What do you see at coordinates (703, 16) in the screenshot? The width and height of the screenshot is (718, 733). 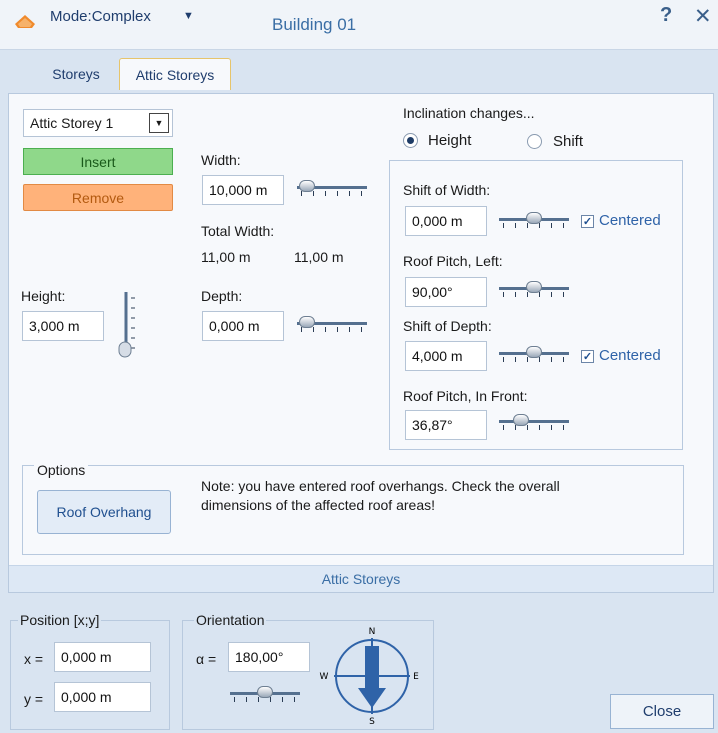 I see `close-window-icon: ✕` at bounding box center [703, 16].